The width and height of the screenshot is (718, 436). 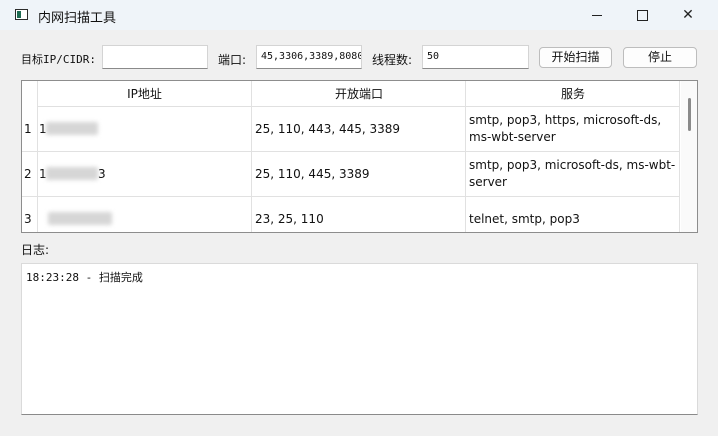 I want to click on column-header-ports: 开放端口, so click(x=359, y=94).